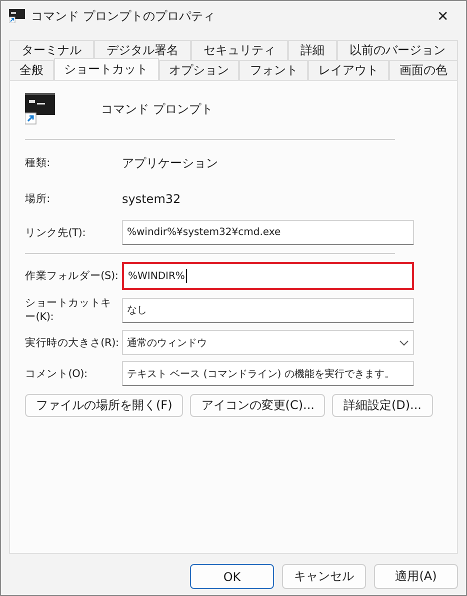 This screenshot has width=467, height=596. I want to click on field-value: system32, so click(151, 199).